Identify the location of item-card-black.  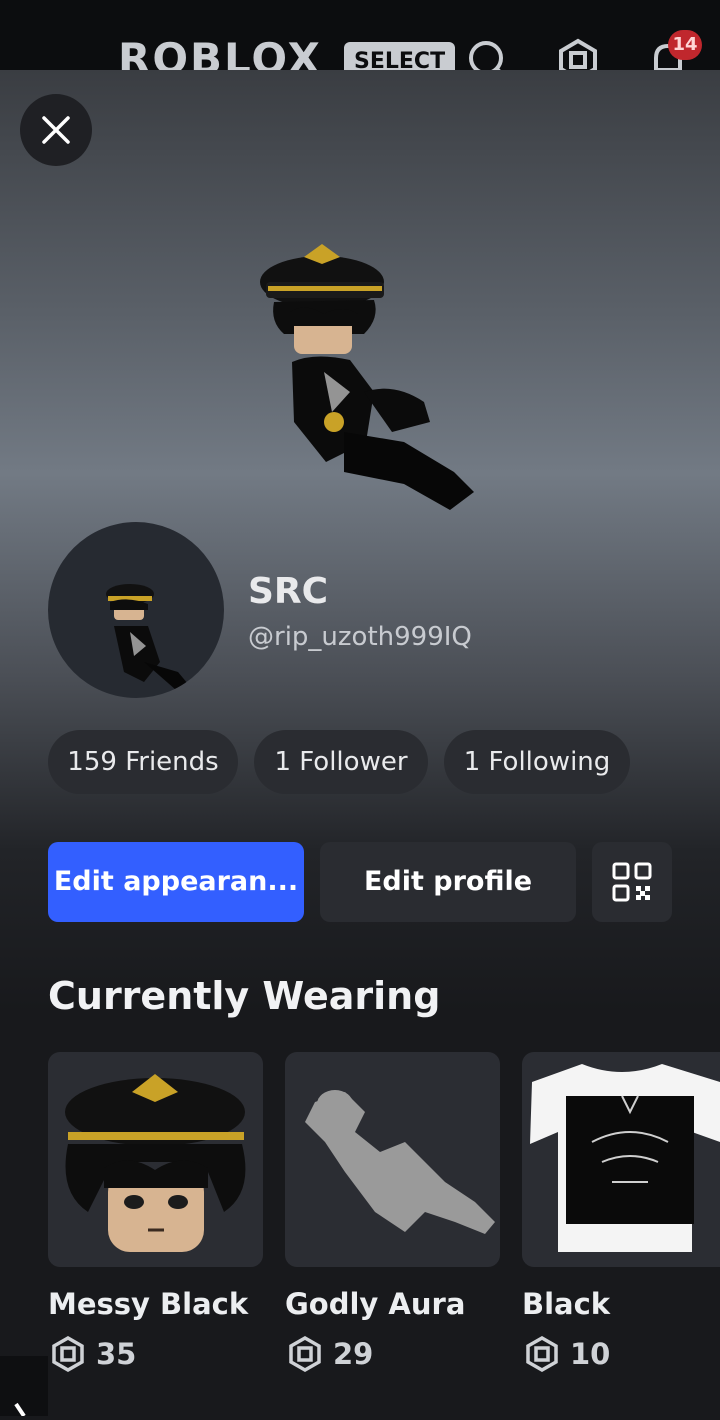
(621, 1159).